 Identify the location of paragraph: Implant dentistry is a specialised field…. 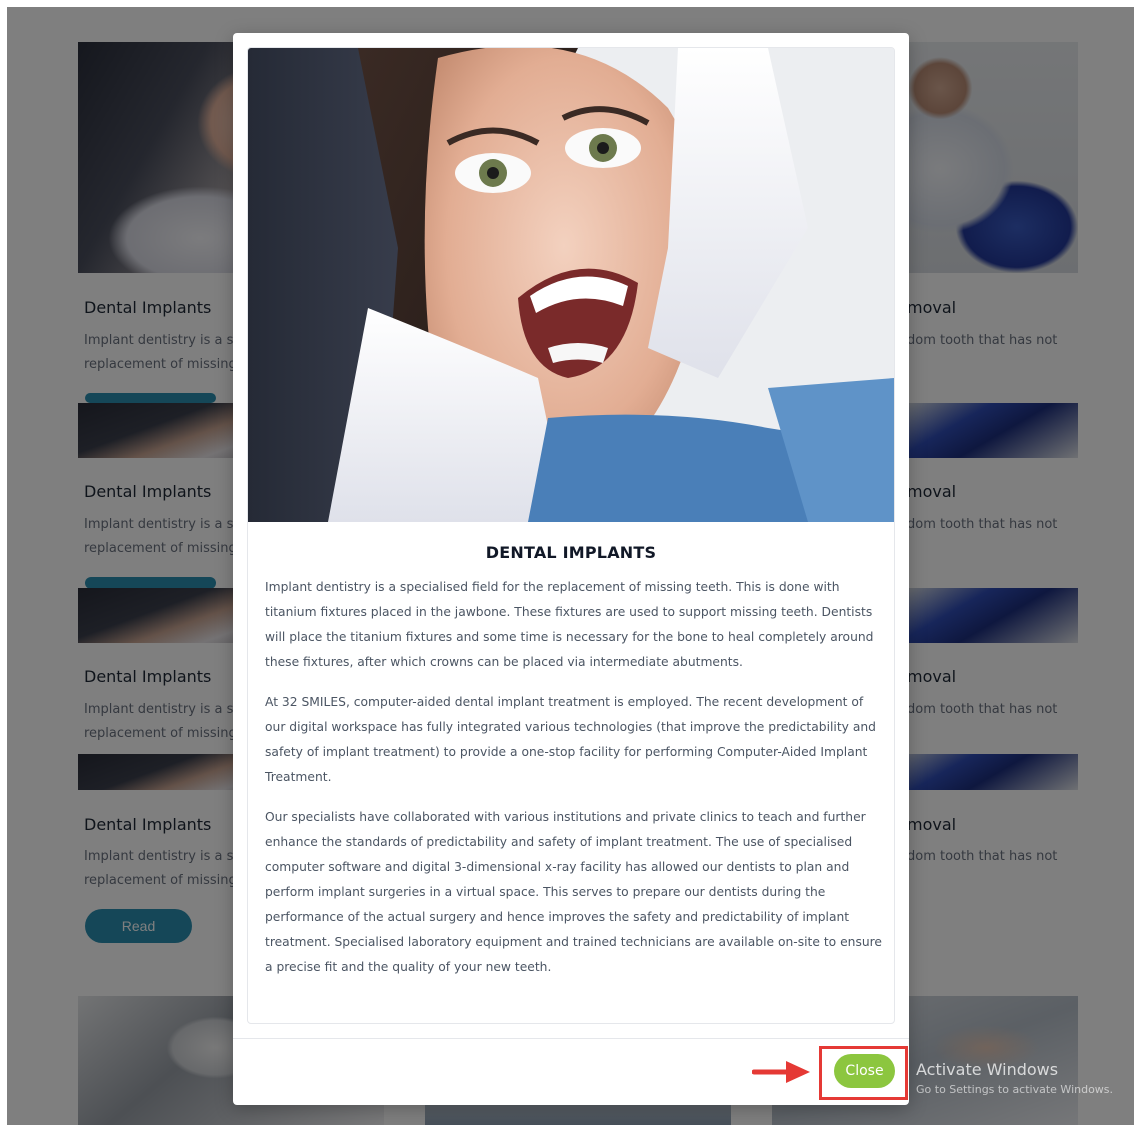
(569, 624).